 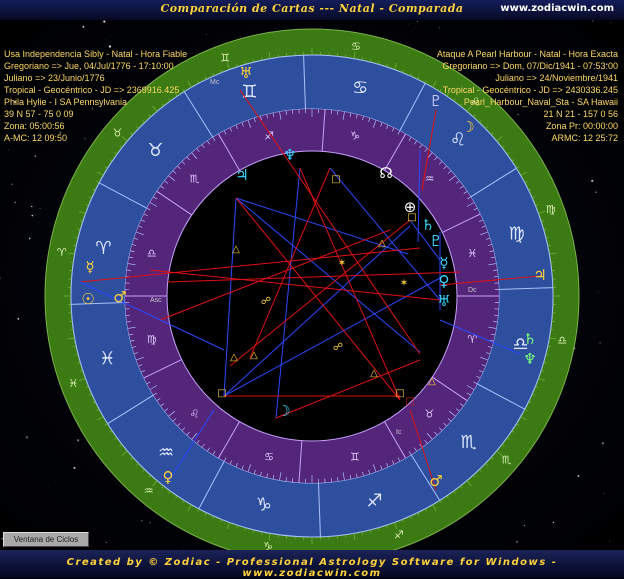 I want to click on chart2-line: Pearl_Harbour_Naval_Sta - SA Hawaii, so click(x=527, y=102).